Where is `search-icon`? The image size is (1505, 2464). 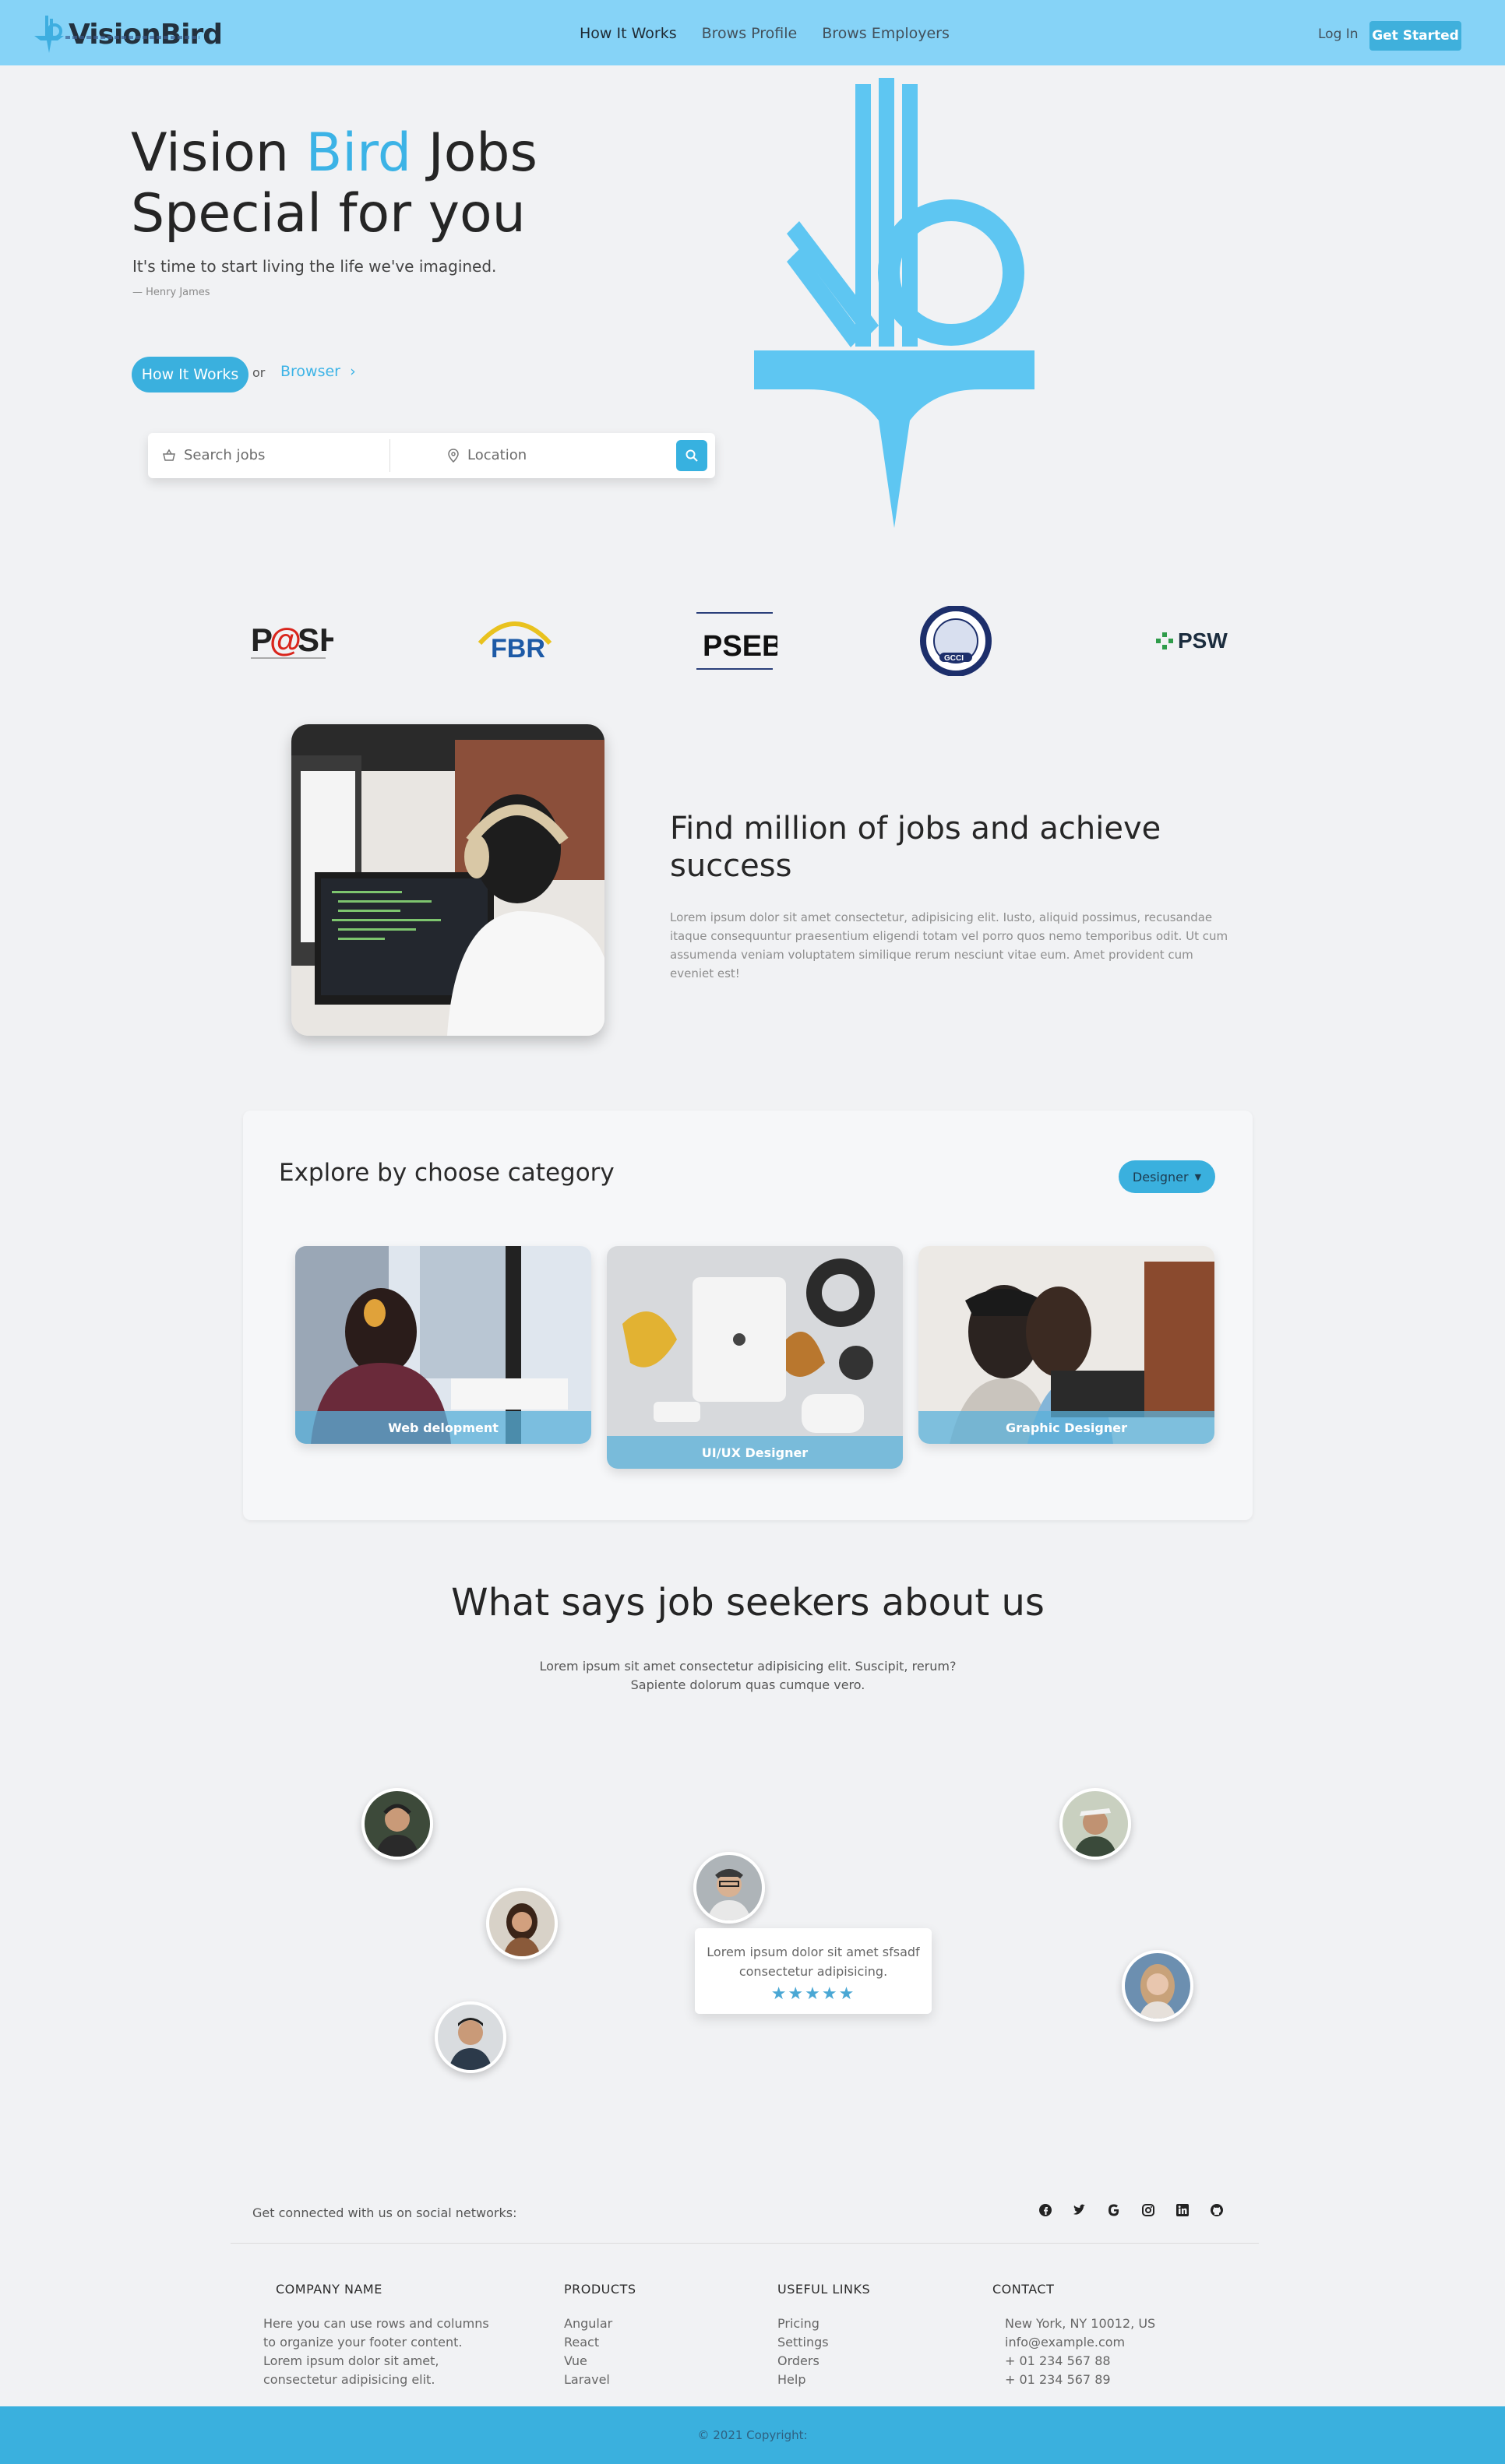 search-icon is located at coordinates (692, 455).